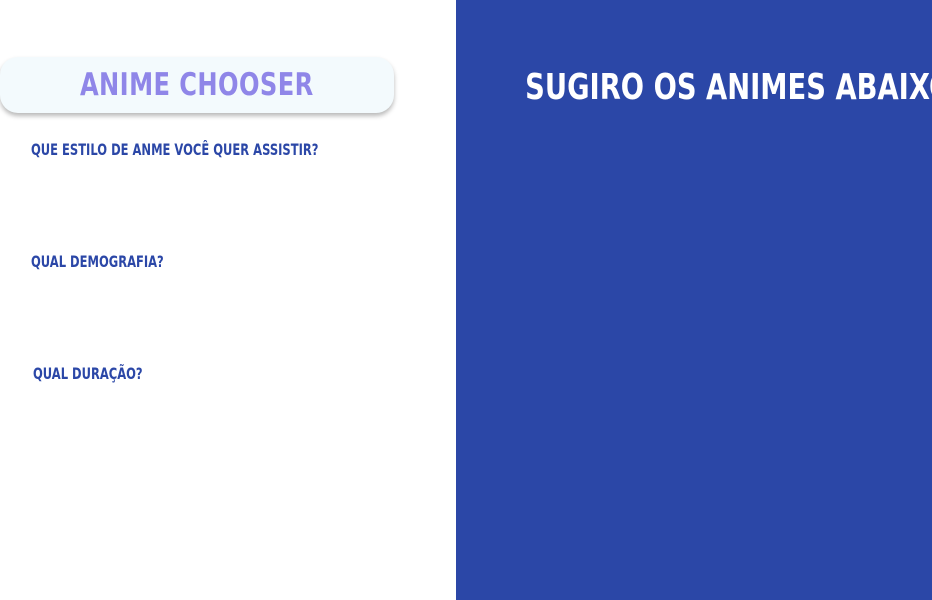  I want to click on suggestions-title: SUGIRO OS ANIMES ABAIXO:, so click(694, 88).